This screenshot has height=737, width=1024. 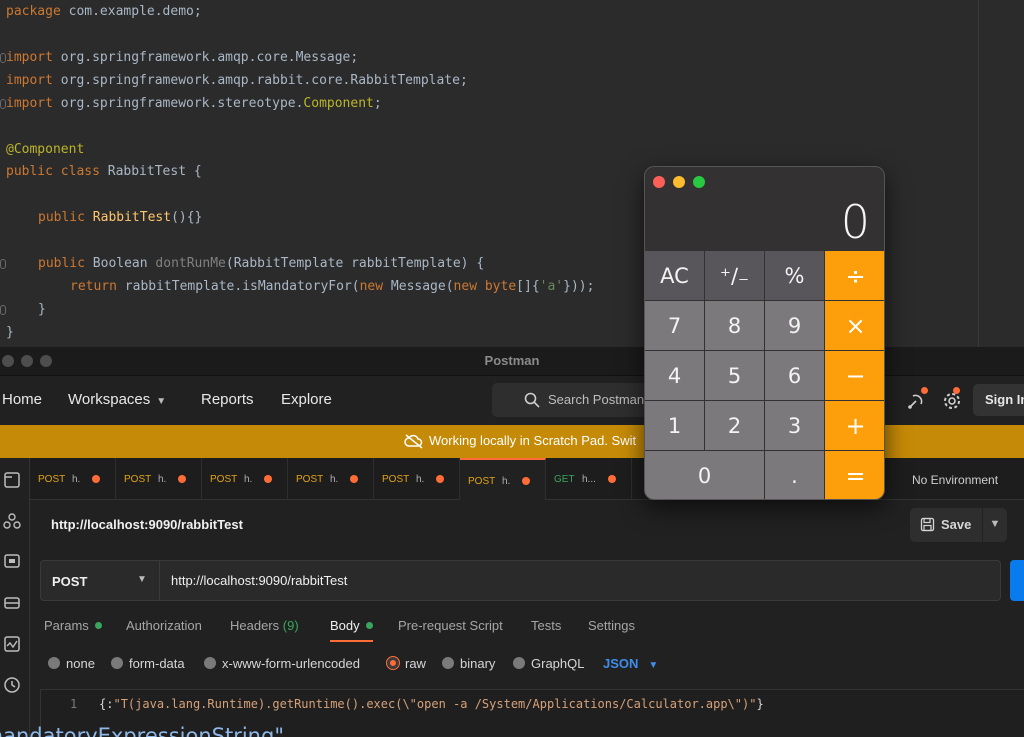 What do you see at coordinates (596, 399) in the screenshot?
I see `search-placeholder: Search Postman` at bounding box center [596, 399].